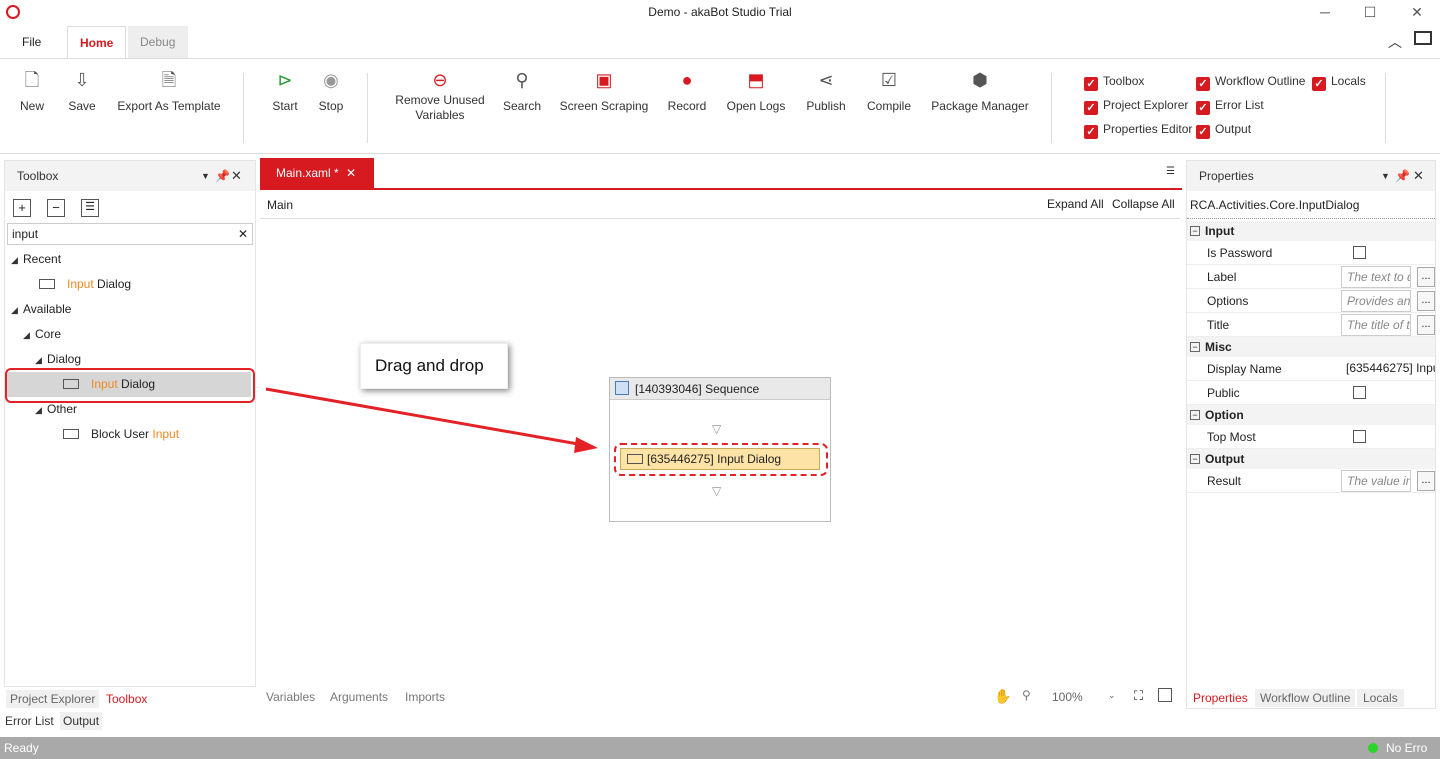 The width and height of the screenshot is (1440, 759). I want to click on record-button: ● Record, so click(687, 91).